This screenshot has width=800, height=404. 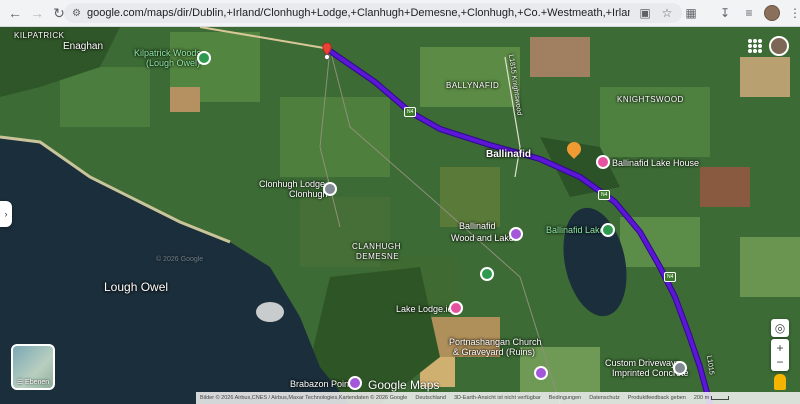 What do you see at coordinates (321, 384) in the screenshot?
I see `poi-label-brabazon-point: Brabazon Point` at bounding box center [321, 384].